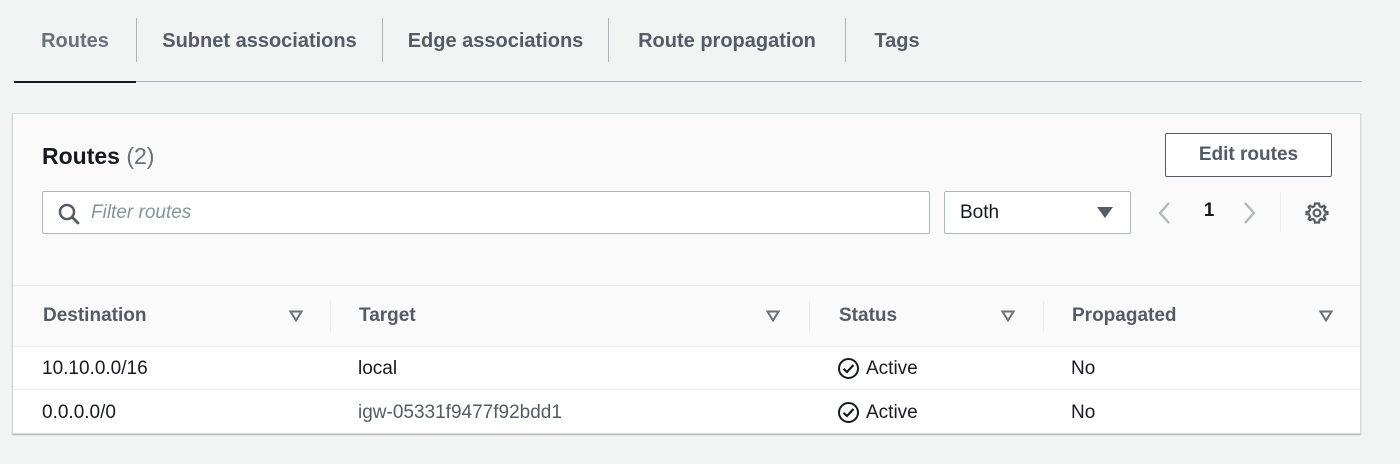 The width and height of the screenshot is (1400, 464). What do you see at coordinates (95, 315) in the screenshot?
I see `column-label: Destination` at bounding box center [95, 315].